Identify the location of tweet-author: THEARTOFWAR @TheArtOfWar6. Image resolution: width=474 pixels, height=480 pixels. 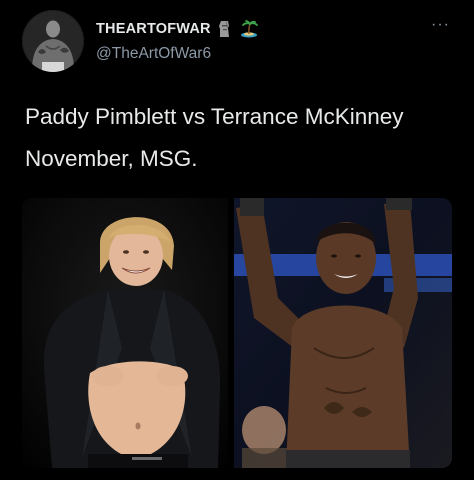
(177, 40).